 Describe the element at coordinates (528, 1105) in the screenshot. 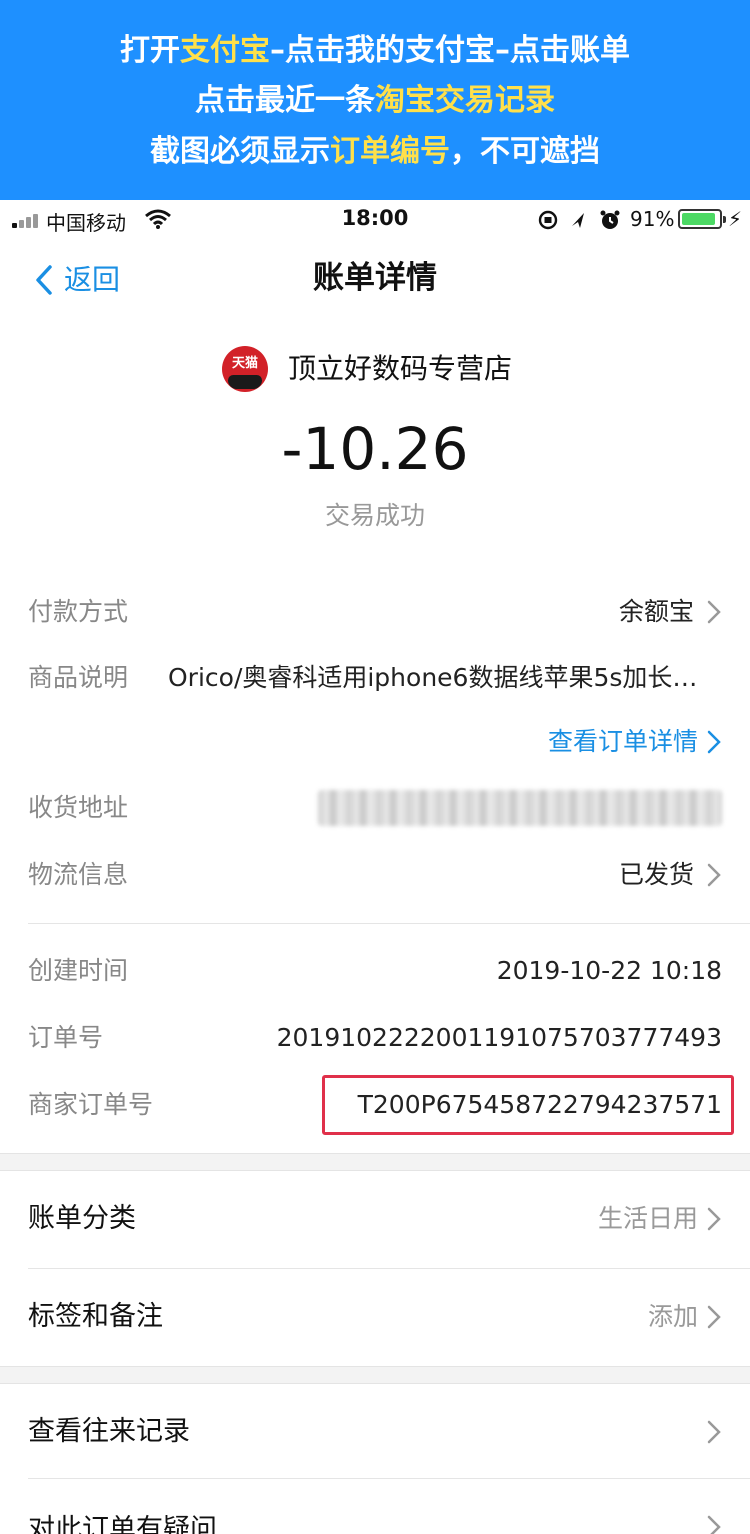

I see `highlight-box` at that location.